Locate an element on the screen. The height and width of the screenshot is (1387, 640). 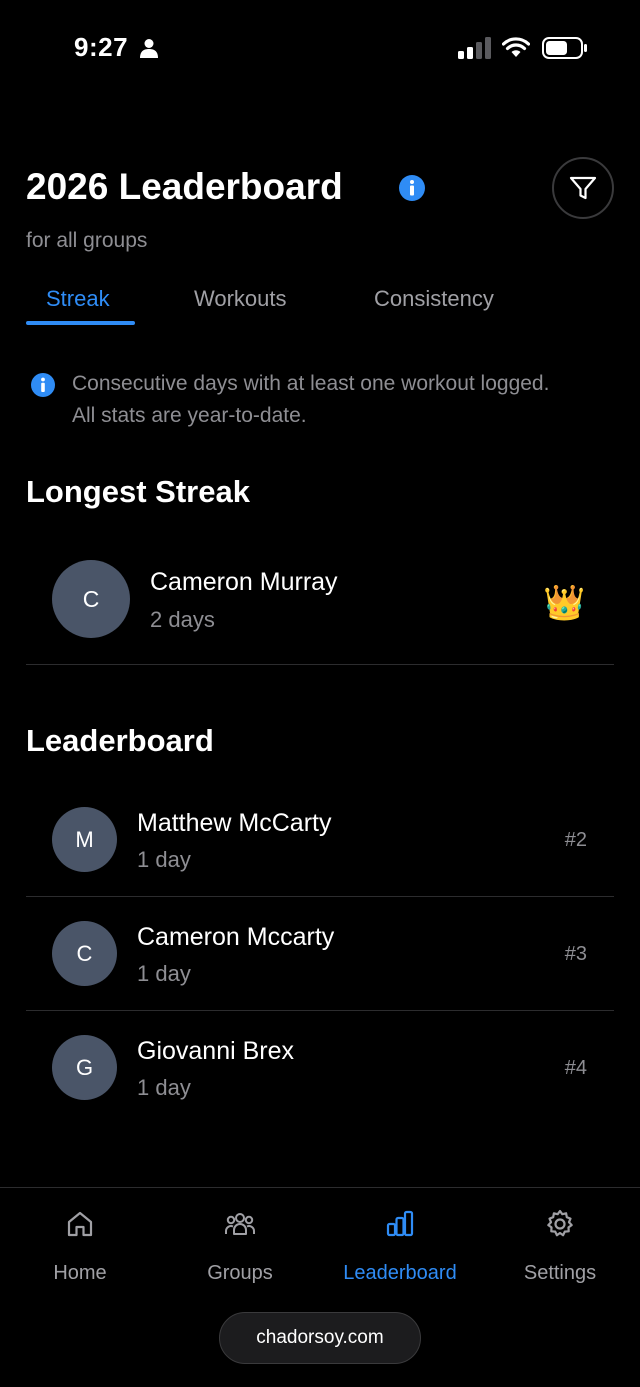
nav-settings: Settings is located at coordinates (560, 1246).